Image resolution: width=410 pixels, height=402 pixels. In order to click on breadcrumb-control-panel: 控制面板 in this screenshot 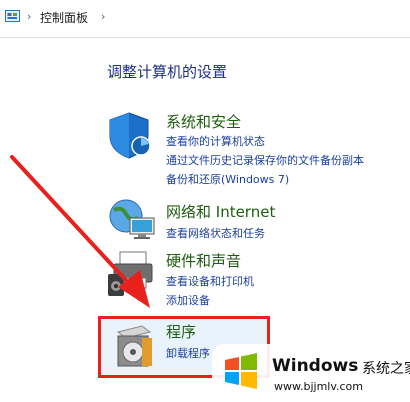, I will do `click(64, 17)`.